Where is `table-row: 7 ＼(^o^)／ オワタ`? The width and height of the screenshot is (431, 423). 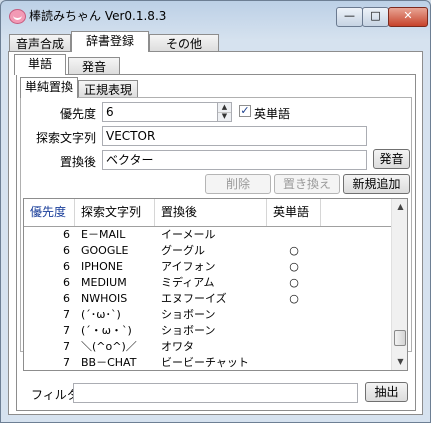 table-row: 7 ＼(^o^)／ オワタ is located at coordinates (207, 347).